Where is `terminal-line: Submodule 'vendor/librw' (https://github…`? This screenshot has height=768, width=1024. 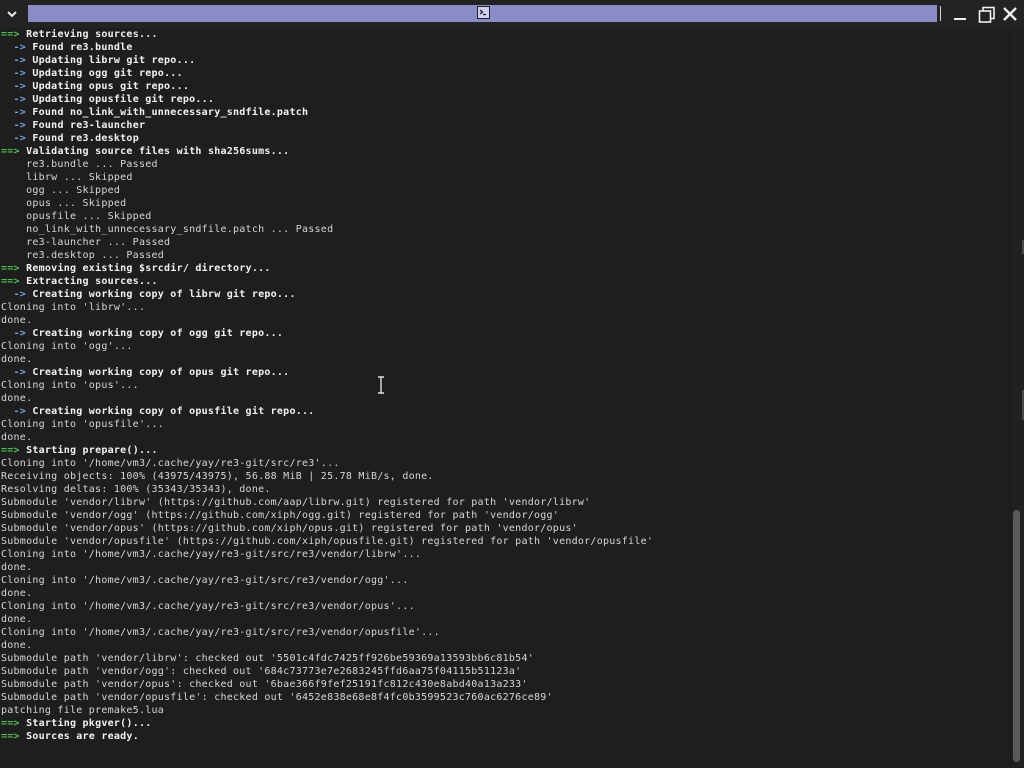 terminal-line: Submodule 'vendor/librw' (https://github… is located at coordinates (296, 502).